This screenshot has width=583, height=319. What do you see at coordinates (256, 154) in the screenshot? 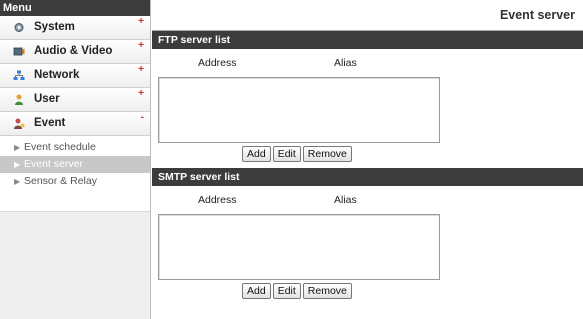
I see `ftp-add-button: Add` at bounding box center [256, 154].